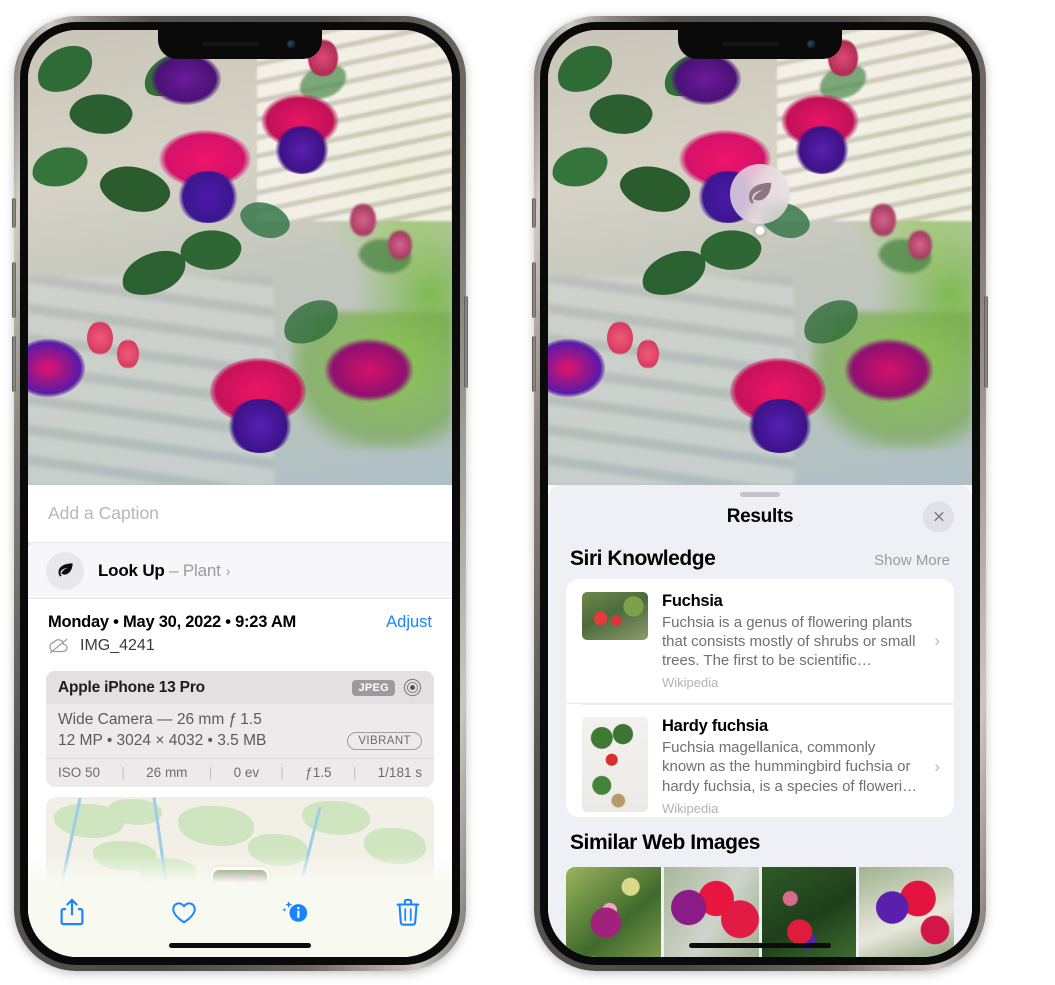 The height and width of the screenshot is (985, 1055). Describe the element at coordinates (201, 570) in the screenshot. I see `look-up-subject: Plant` at that location.